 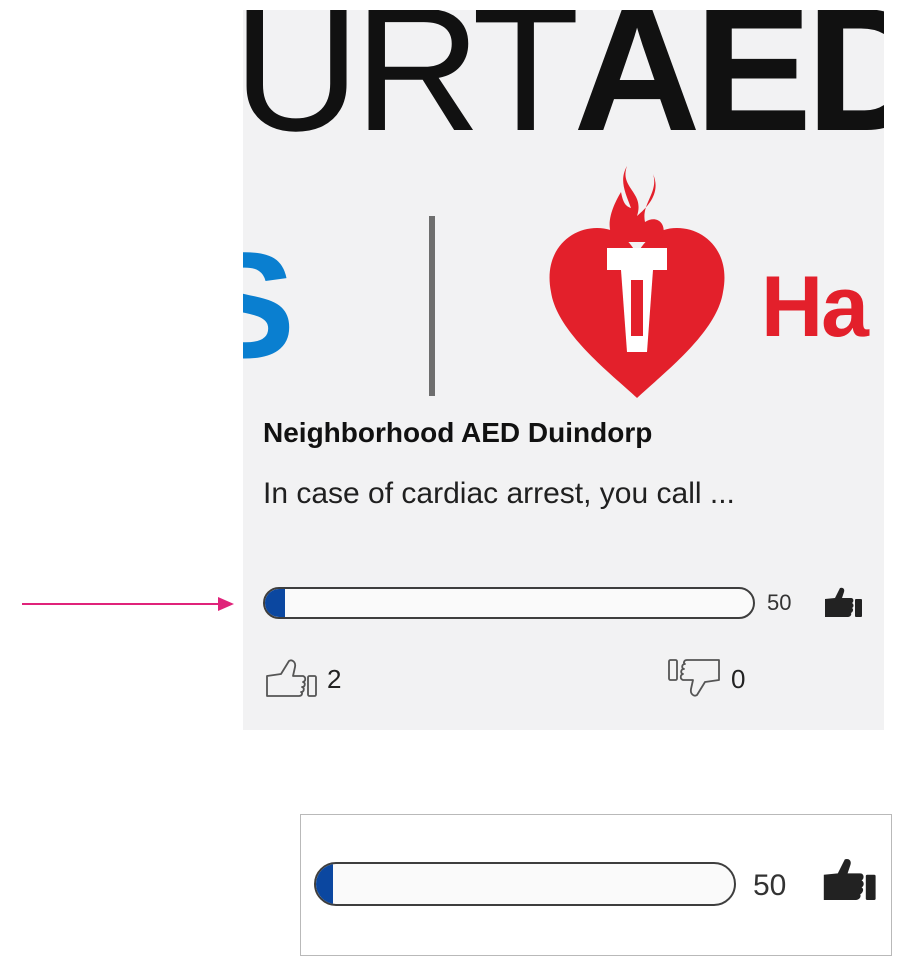 I want to click on vote-row: 2 0, so click(x=563, y=682).